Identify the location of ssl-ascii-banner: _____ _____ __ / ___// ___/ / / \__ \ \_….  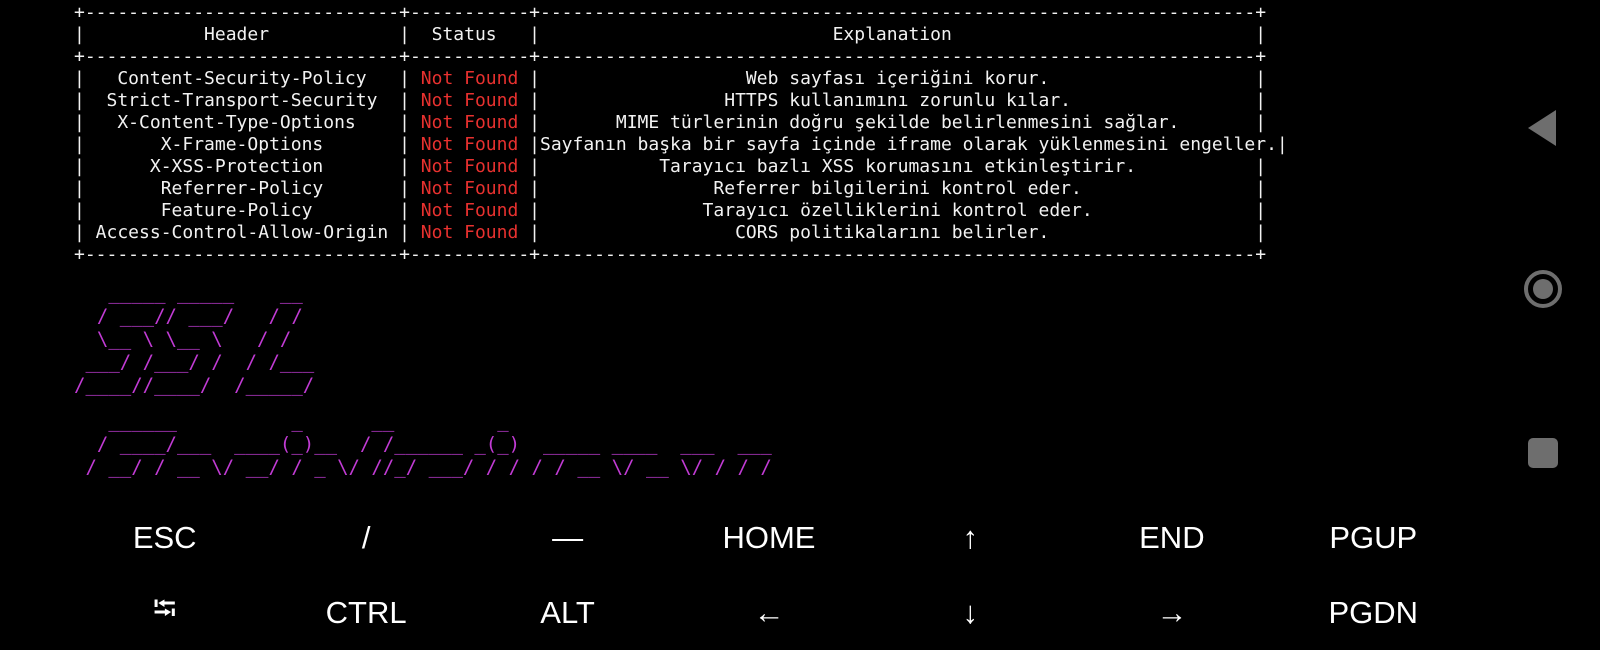
(194, 339).